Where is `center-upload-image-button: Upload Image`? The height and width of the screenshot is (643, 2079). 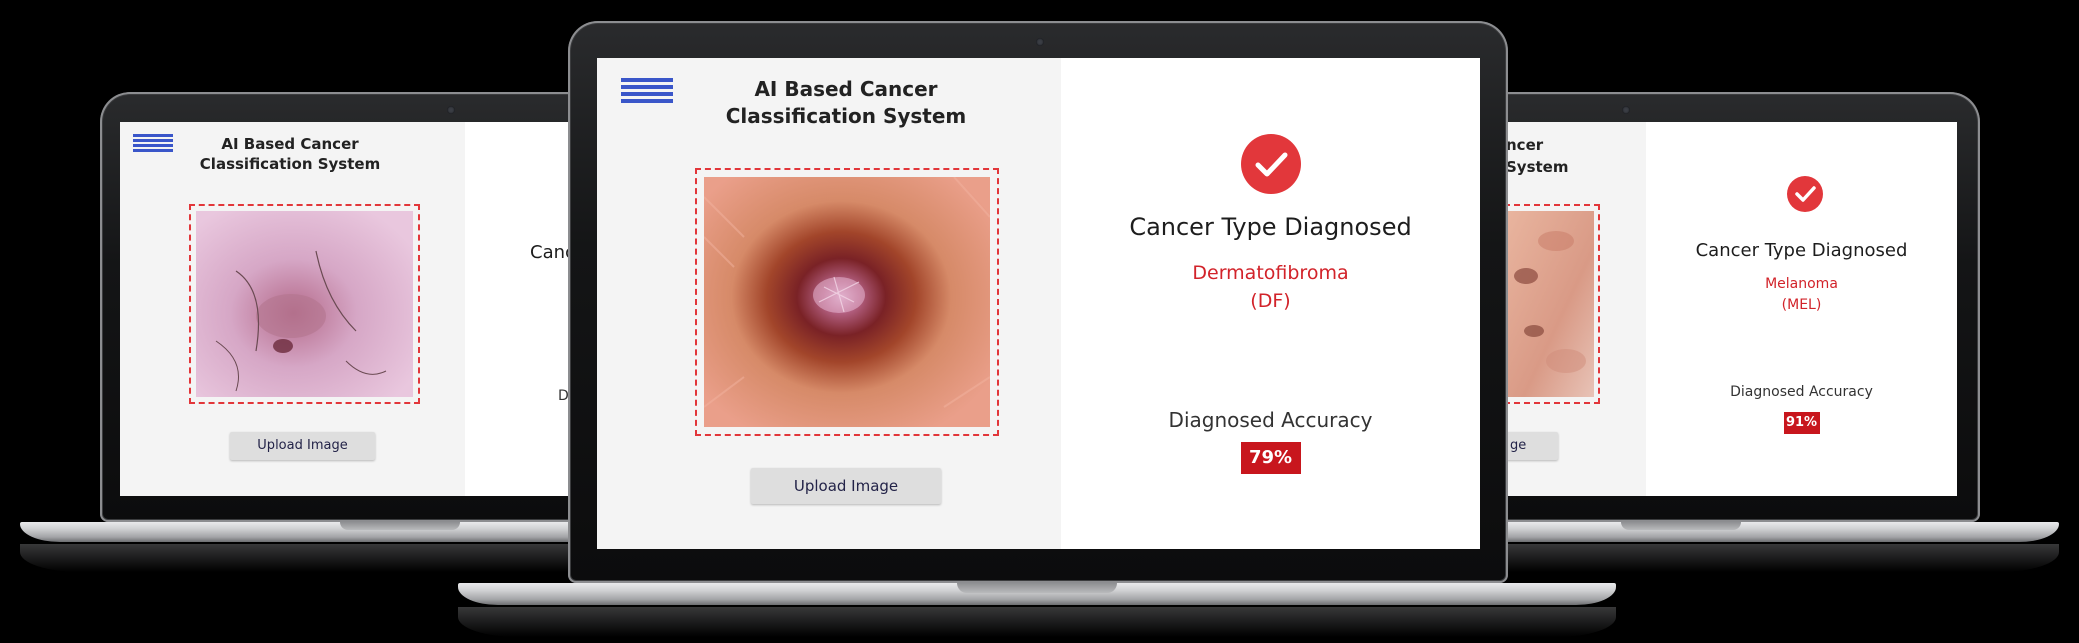
center-upload-image-button: Upload Image is located at coordinates (846, 486).